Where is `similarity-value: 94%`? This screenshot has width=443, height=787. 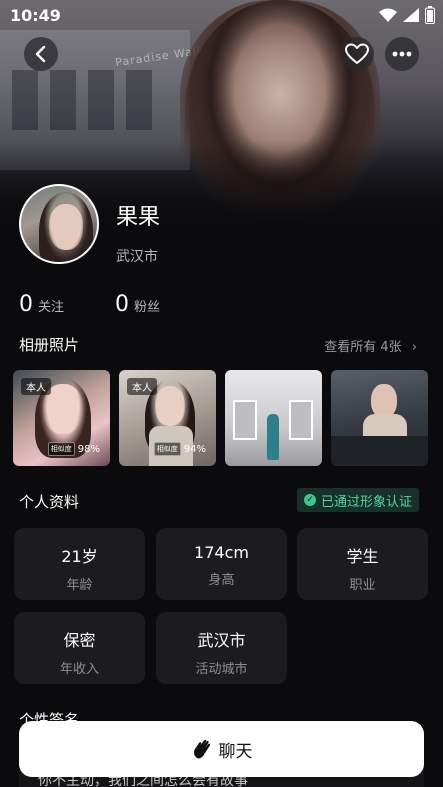 similarity-value: 94% is located at coordinates (194, 449).